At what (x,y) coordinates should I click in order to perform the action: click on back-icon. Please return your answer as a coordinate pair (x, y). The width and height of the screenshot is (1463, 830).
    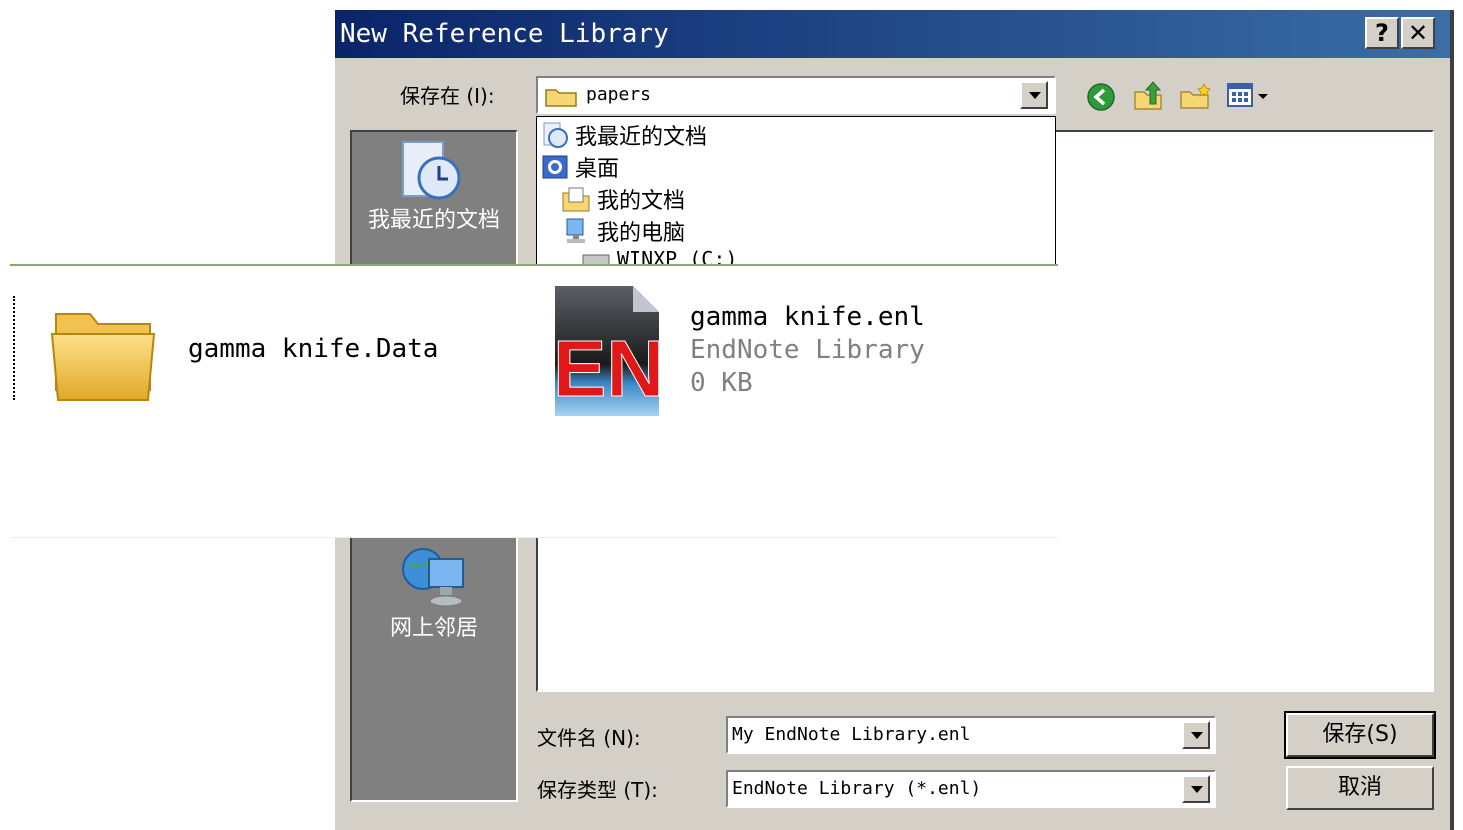
    Looking at the image, I should click on (1101, 97).